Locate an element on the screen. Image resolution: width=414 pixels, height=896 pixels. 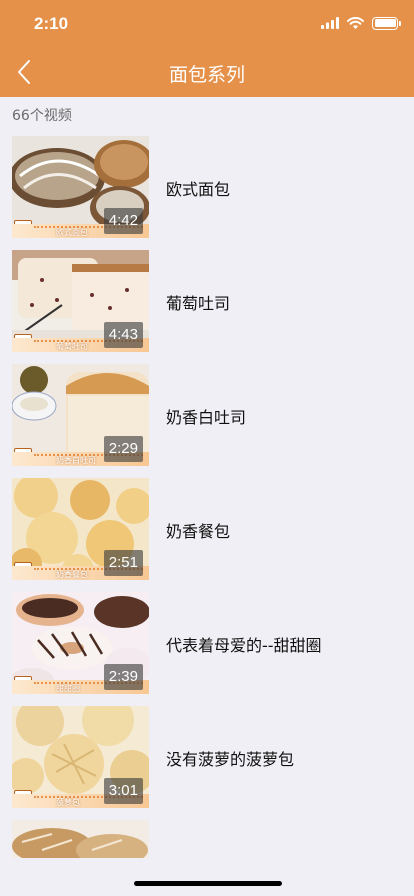
video-item: 奶香白吐司 2:29 奶香白吐司 is located at coordinates (207, 421).